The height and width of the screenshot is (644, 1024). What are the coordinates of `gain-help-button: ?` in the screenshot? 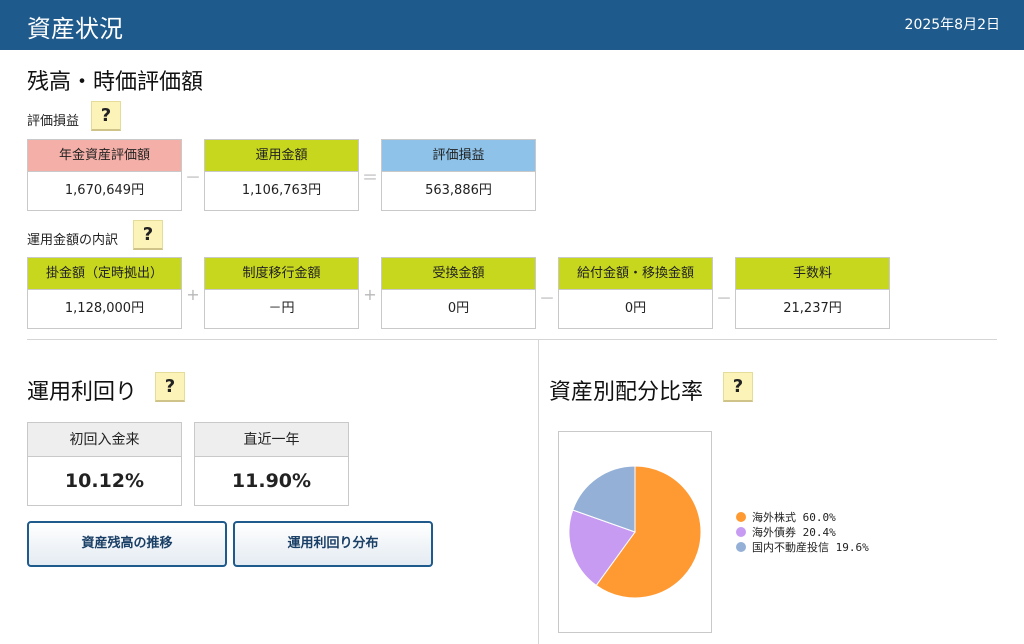 It's located at (106, 116).